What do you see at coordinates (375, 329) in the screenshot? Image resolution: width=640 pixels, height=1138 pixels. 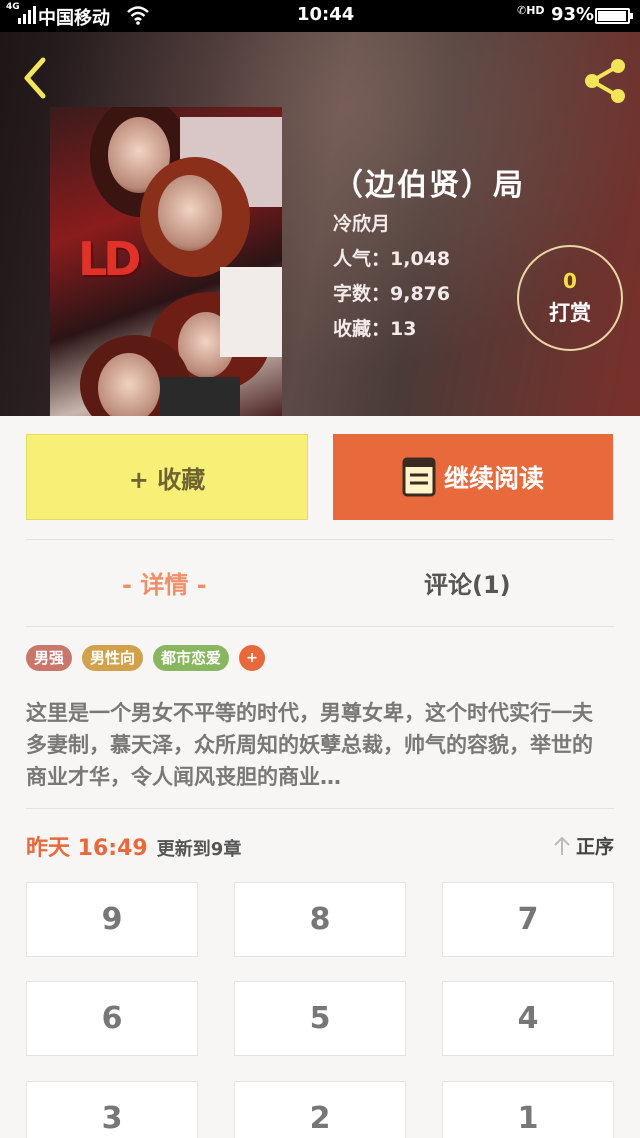 I see `favorites-stat: 收藏：13` at bounding box center [375, 329].